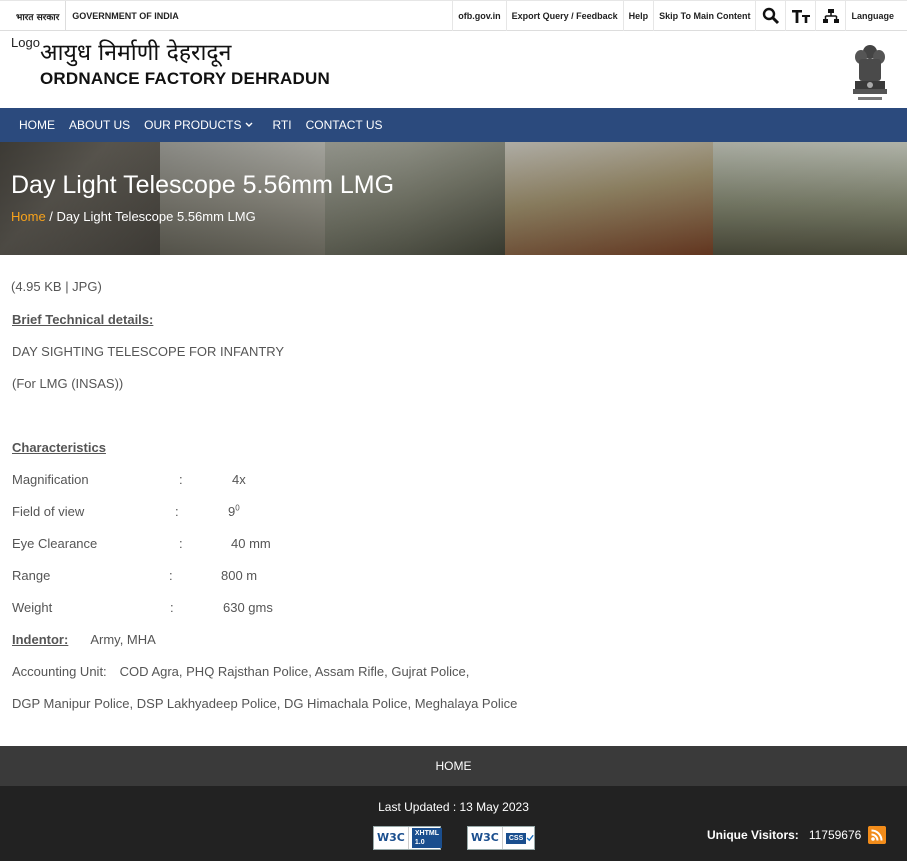  What do you see at coordinates (239, 479) in the screenshot?
I see `spec-value: 4x` at bounding box center [239, 479].